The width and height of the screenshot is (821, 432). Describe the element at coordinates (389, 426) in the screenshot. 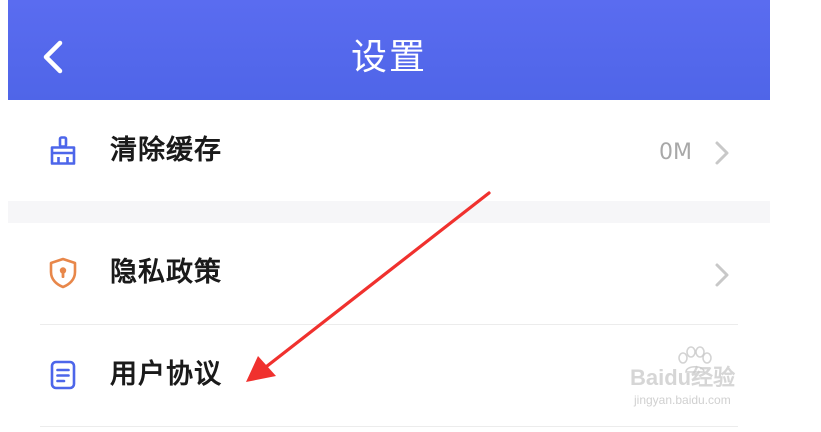

I see `row-divider` at that location.